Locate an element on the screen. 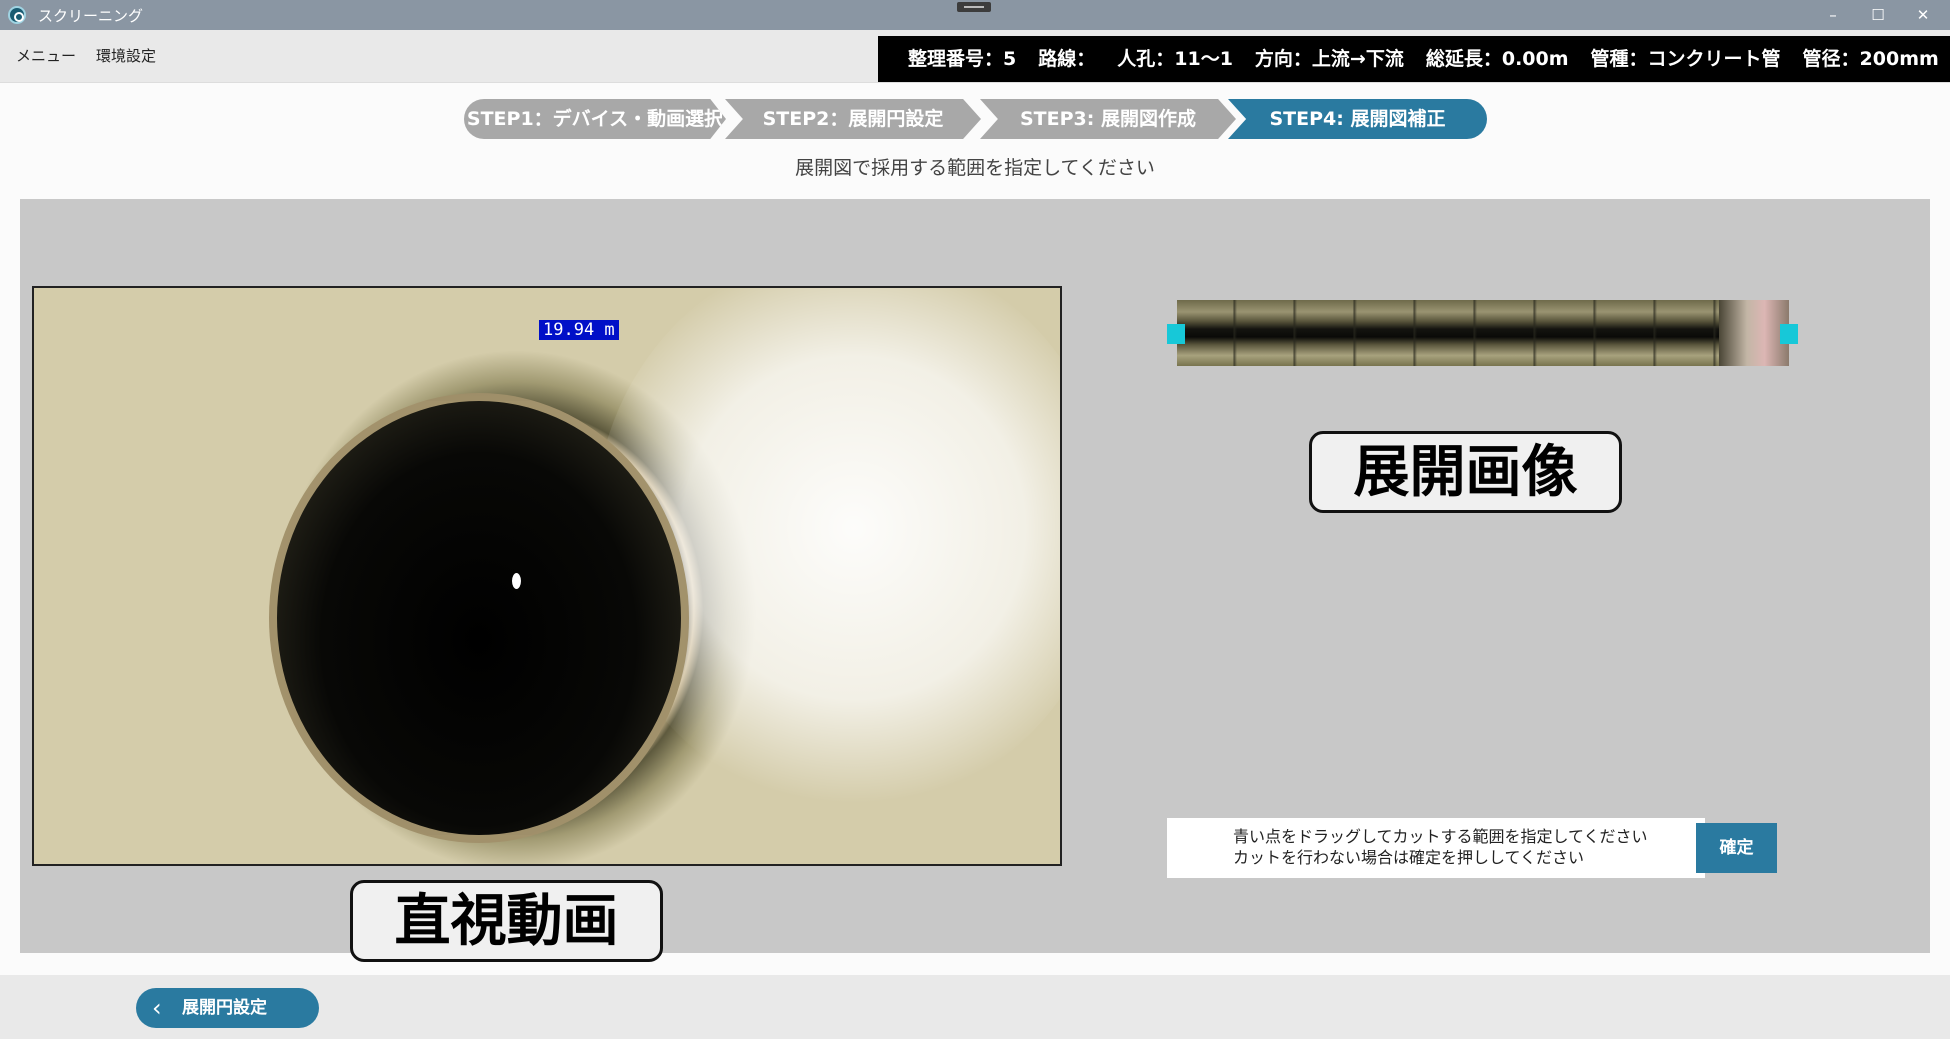 This screenshot has height=1039, width=1950. pipe-diameter: 管径：200mm is located at coordinates (1870, 59).